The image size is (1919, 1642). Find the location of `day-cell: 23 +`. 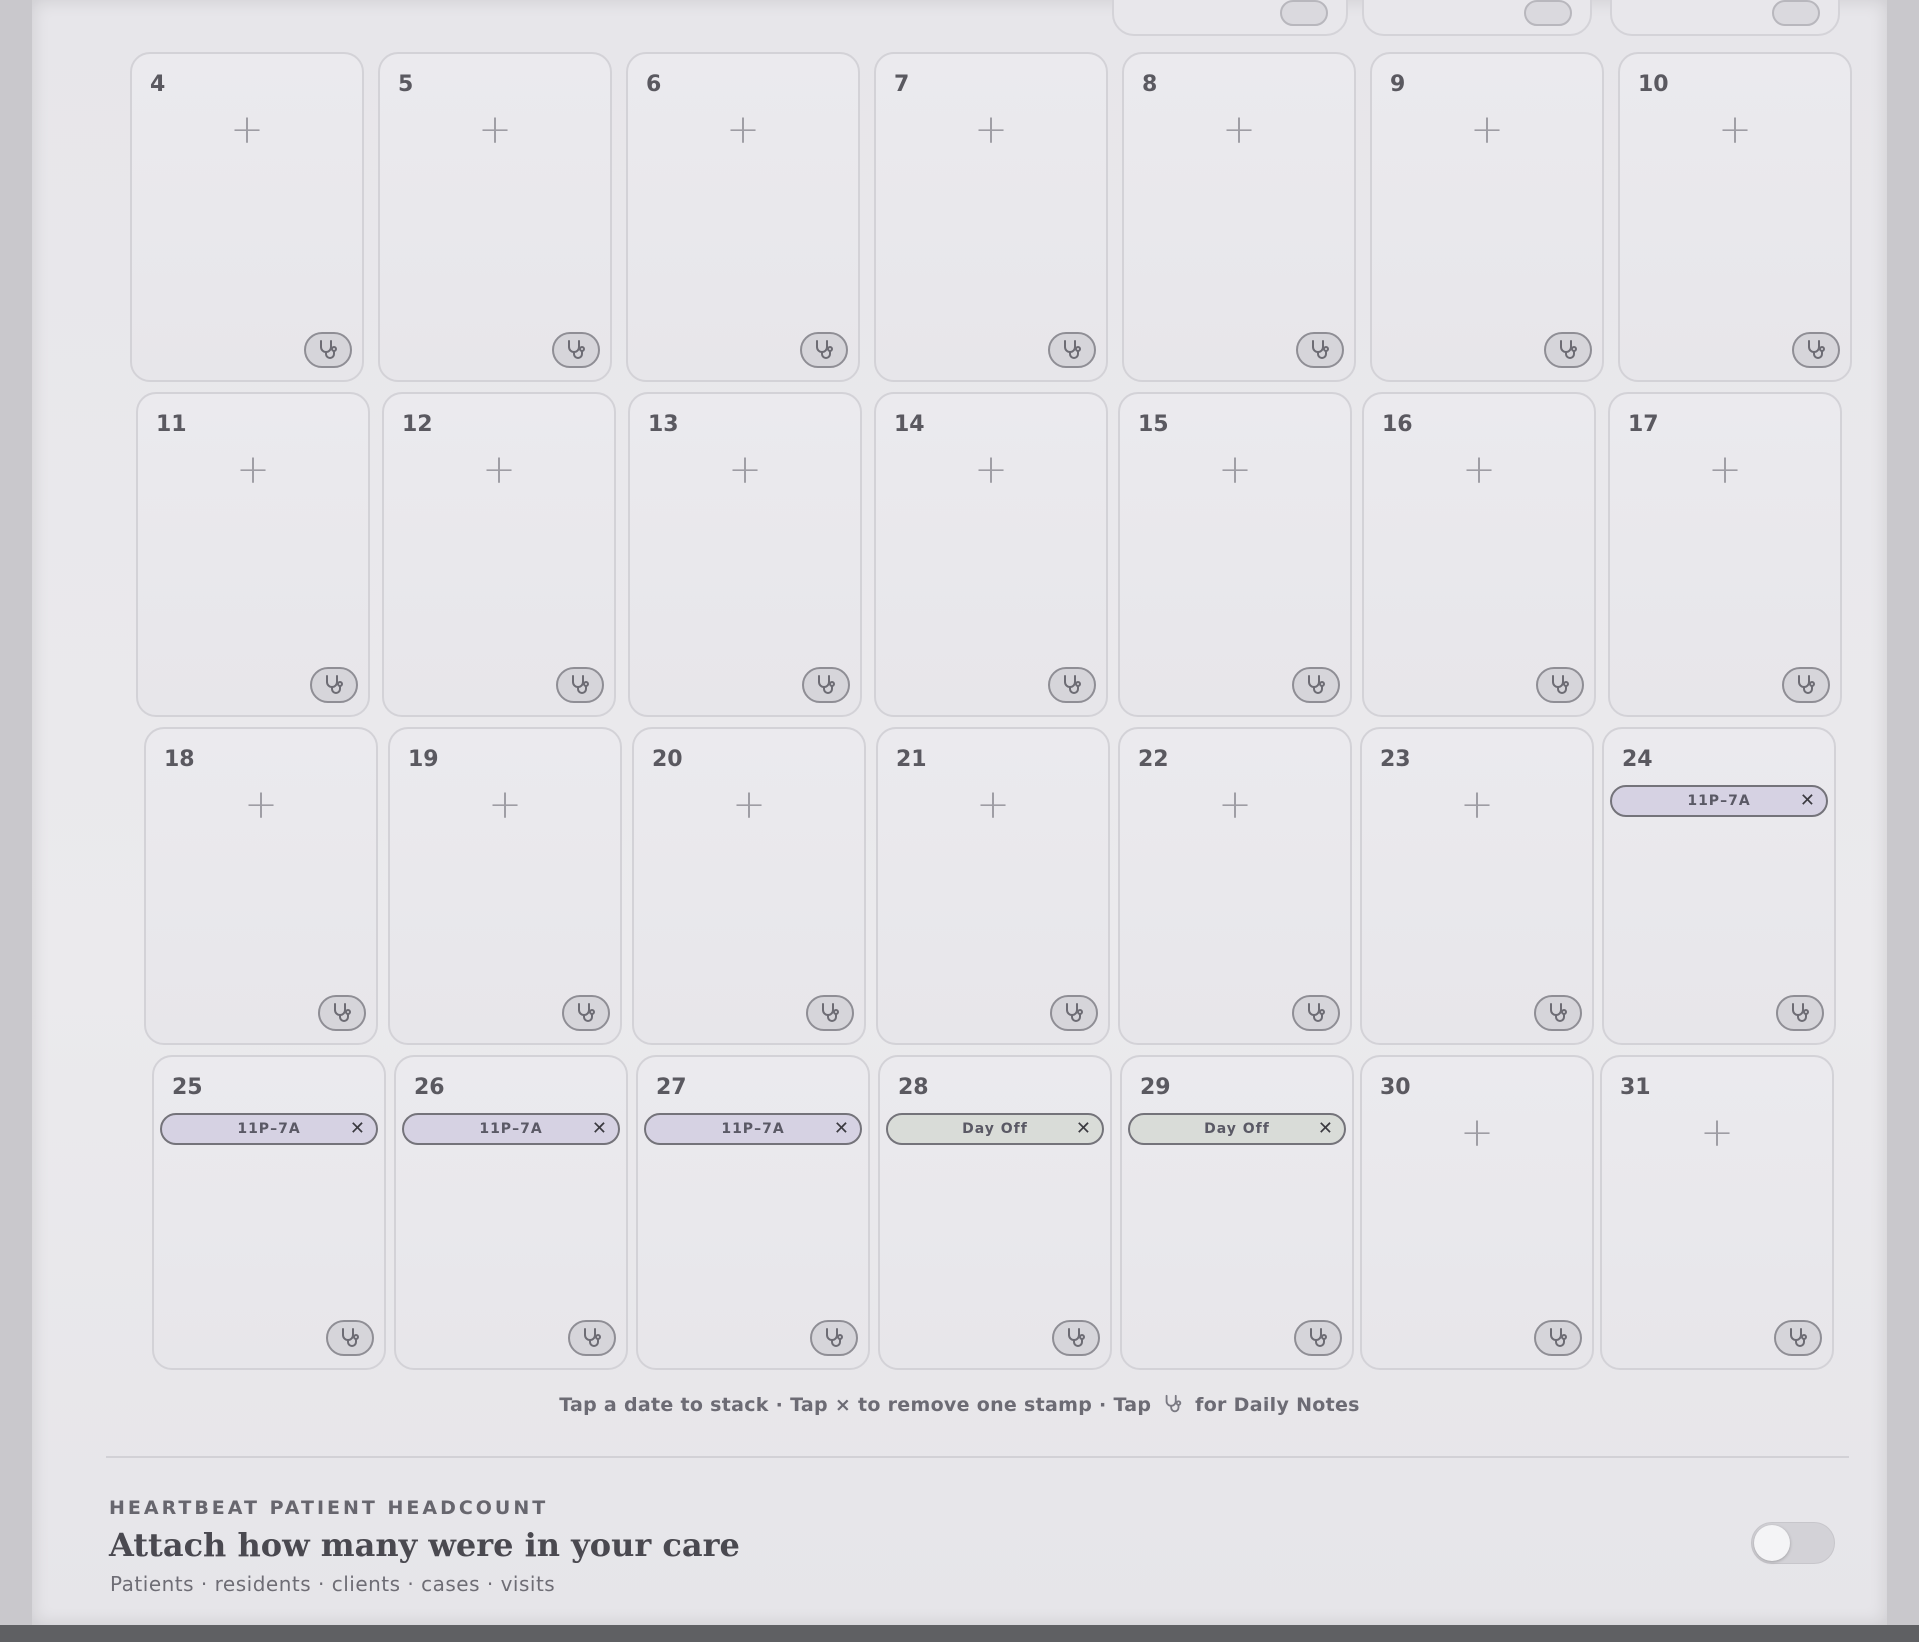

day-cell: 23 + is located at coordinates (1477, 886).